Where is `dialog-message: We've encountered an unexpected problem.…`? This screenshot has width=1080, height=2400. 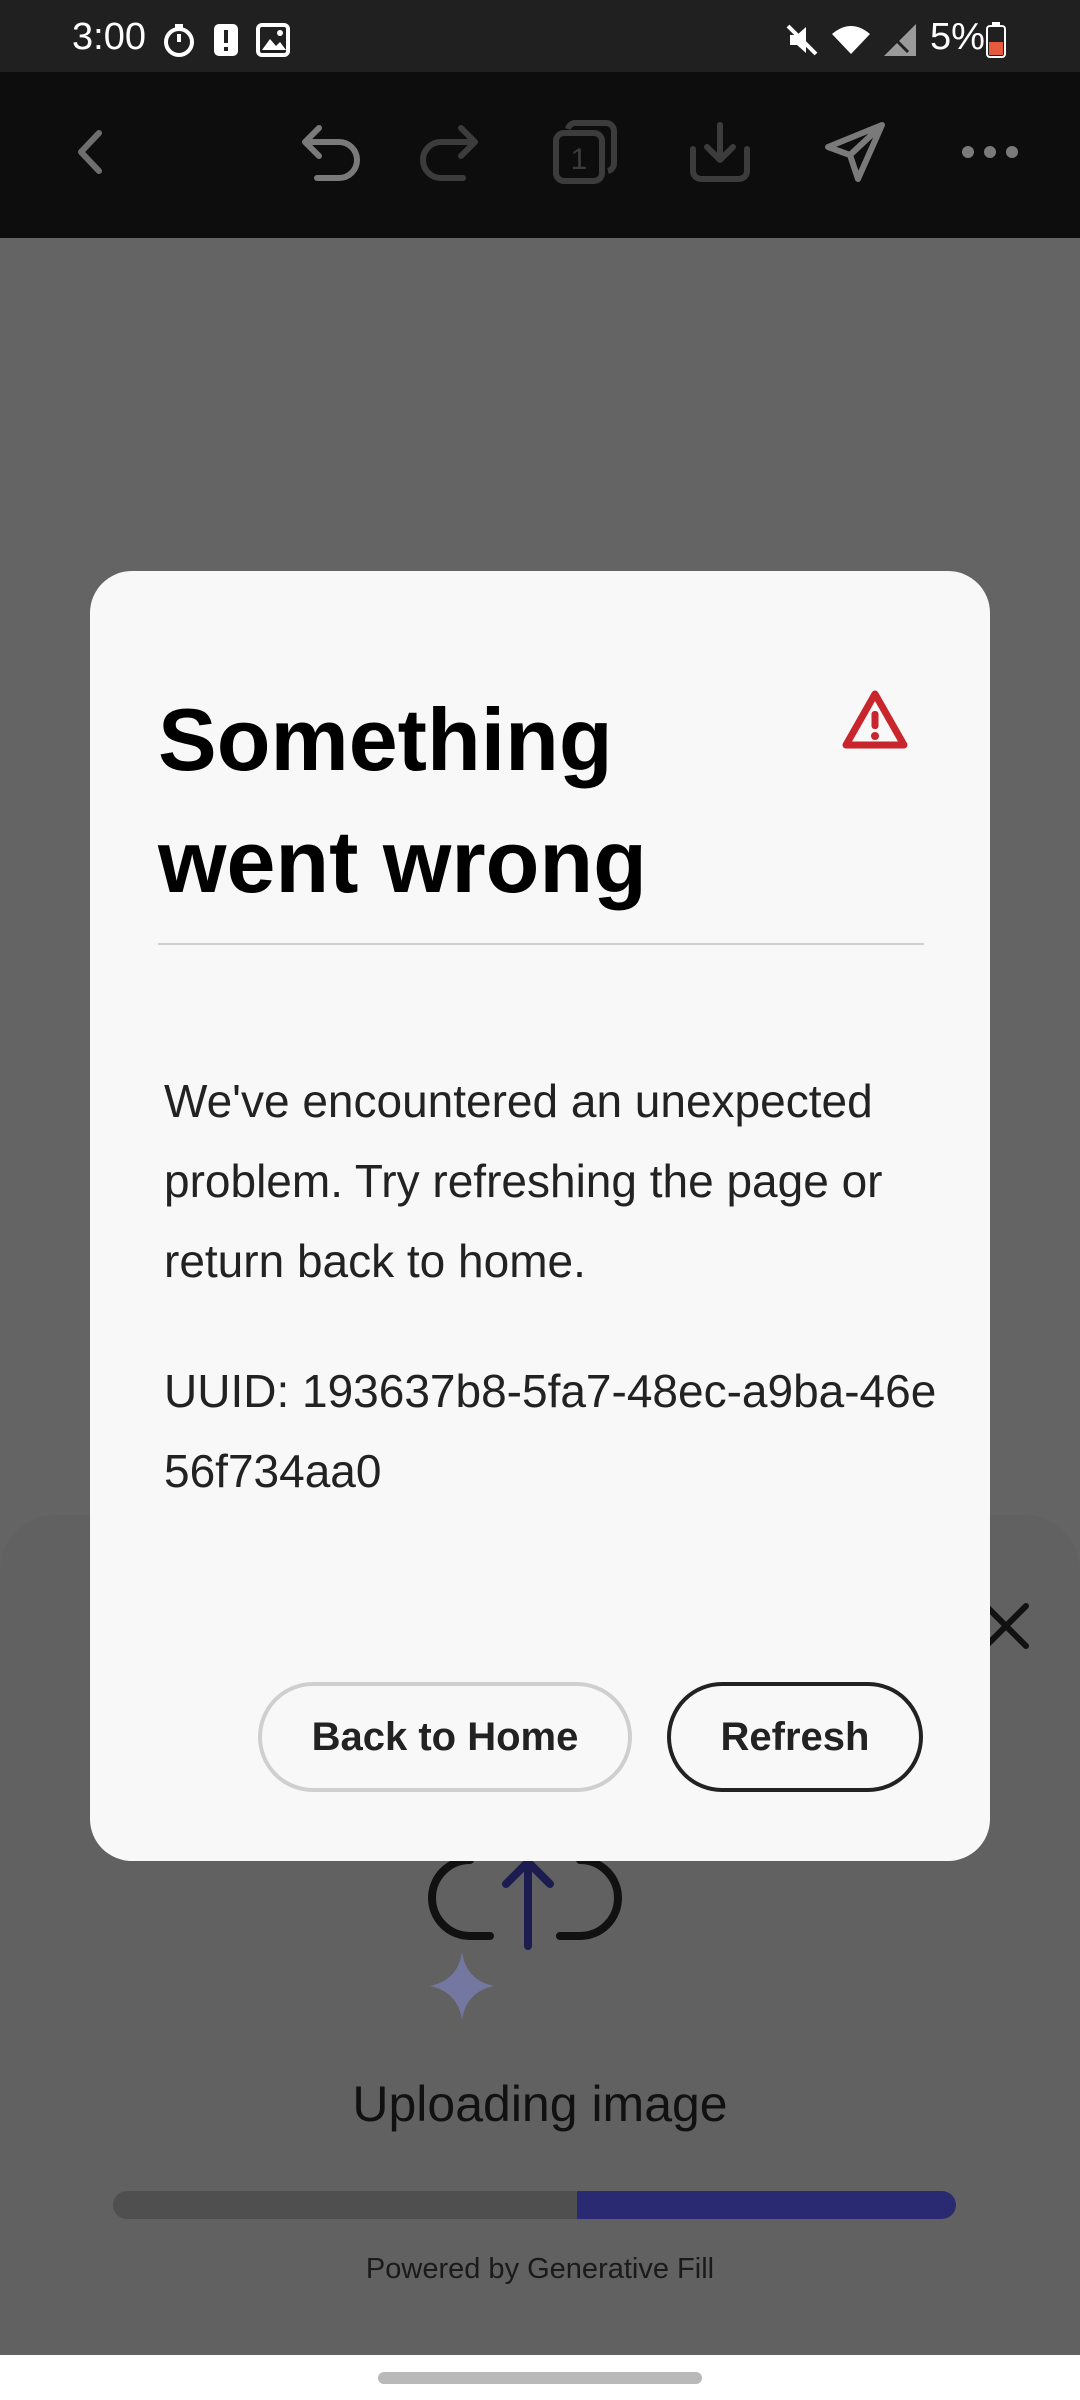
dialog-message: We've encountered an unexpected problem.… is located at coordinates (523, 1181).